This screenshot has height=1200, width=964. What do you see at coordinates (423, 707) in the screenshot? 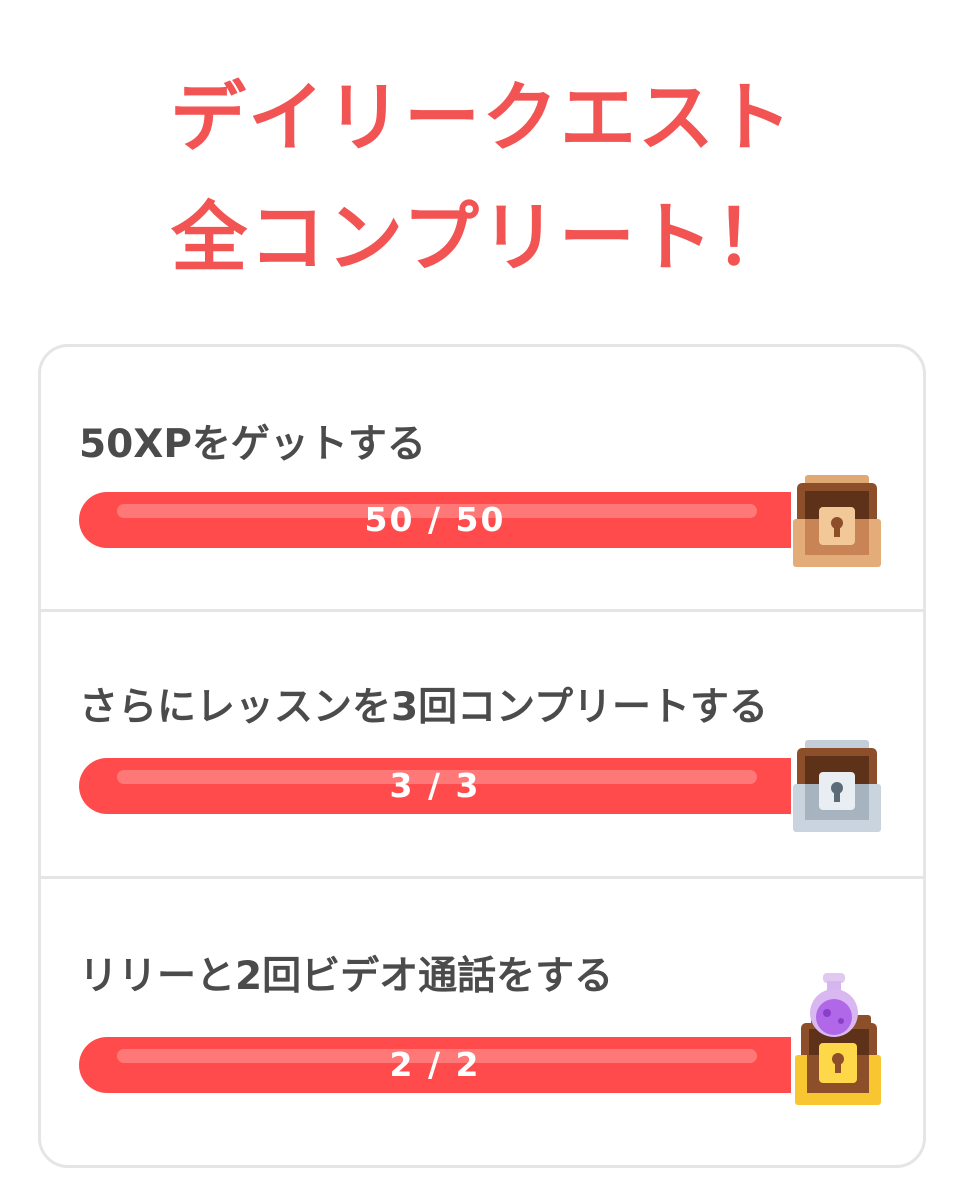
I see `quest-label: さらにレッスンを3回コンプリートする` at bounding box center [423, 707].